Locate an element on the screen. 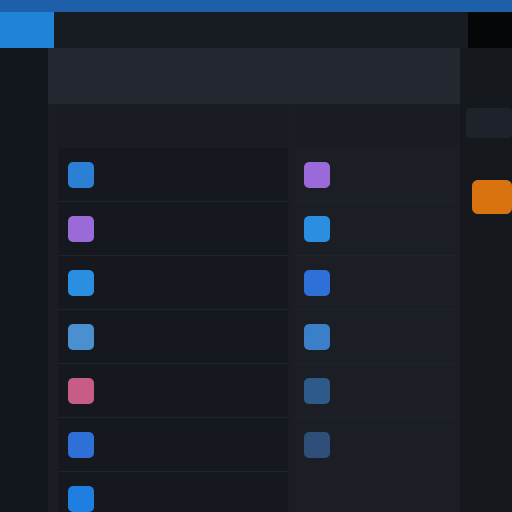  left-panel-header is located at coordinates (173, 126).